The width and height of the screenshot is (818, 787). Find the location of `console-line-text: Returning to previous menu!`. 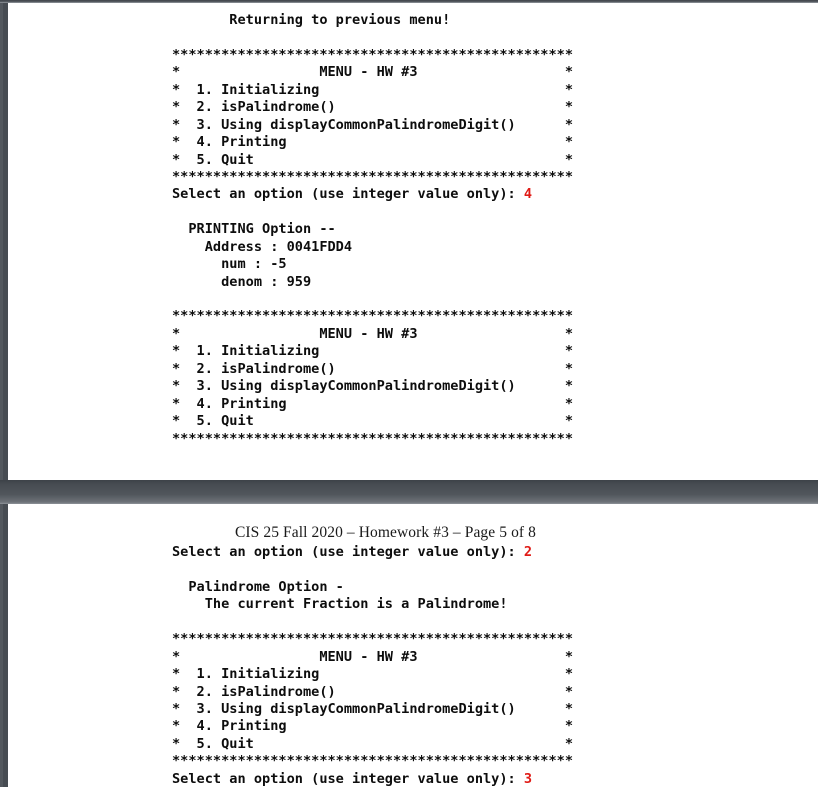

console-line-text: Returning to previous menu! is located at coordinates (311, 20).